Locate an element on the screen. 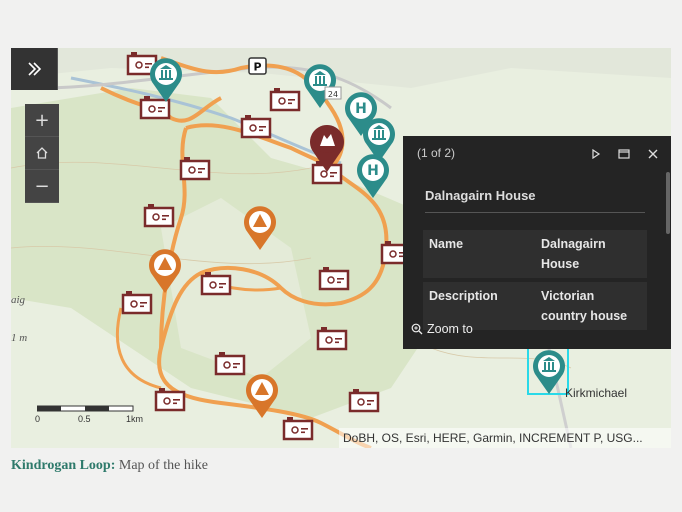  parking-shield-icon: P is located at coordinates (257, 66).